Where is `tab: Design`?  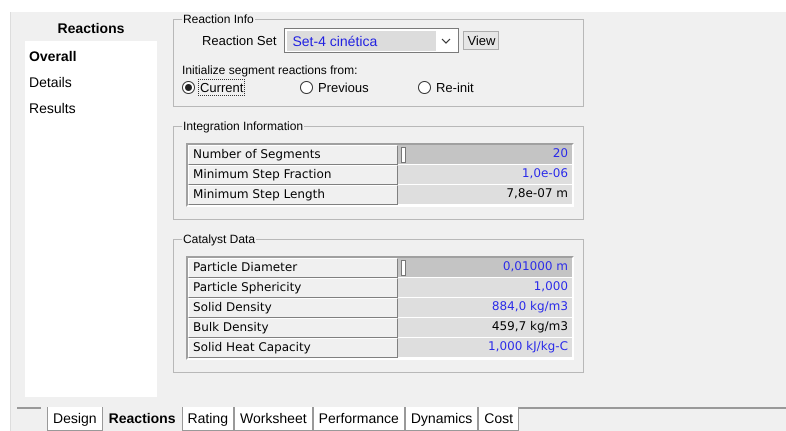
tab: Design is located at coordinates (75, 419).